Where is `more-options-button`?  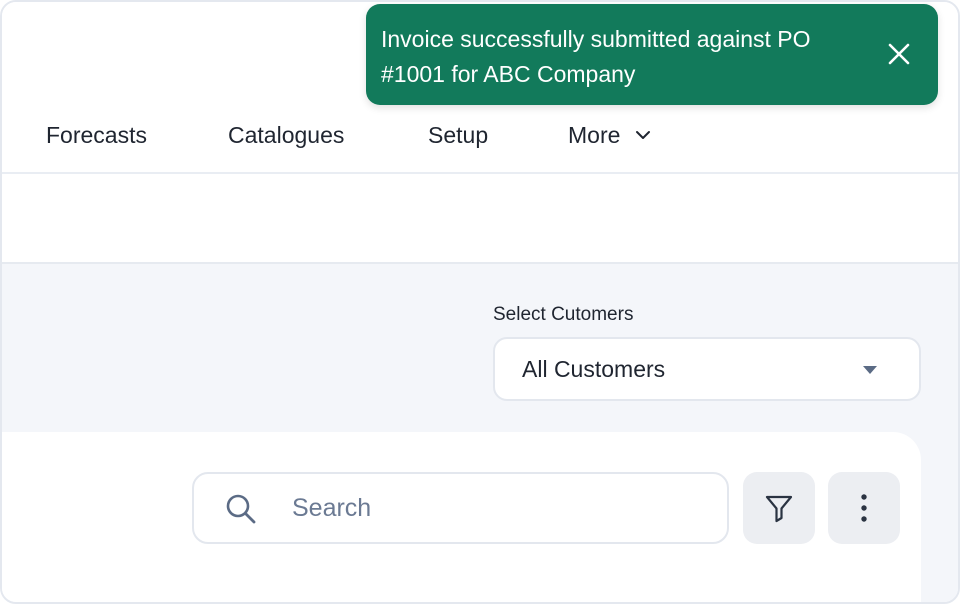 more-options-button is located at coordinates (864, 508).